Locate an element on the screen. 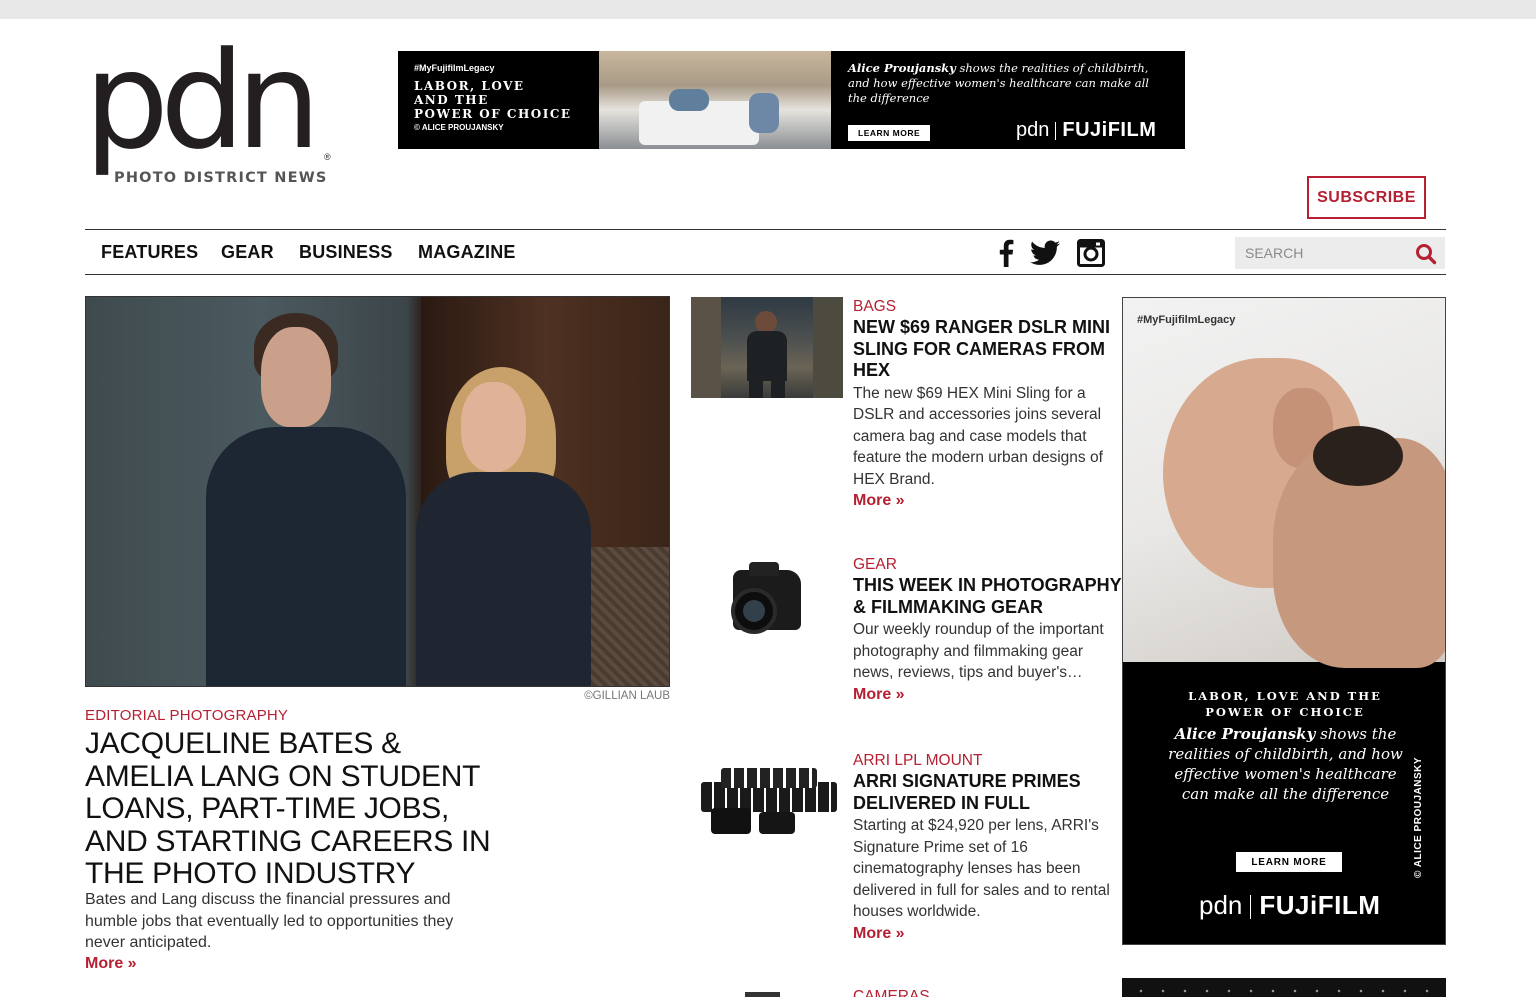  banner-ad-credit: © ALICE PROUJANSKY is located at coordinates (459, 127).